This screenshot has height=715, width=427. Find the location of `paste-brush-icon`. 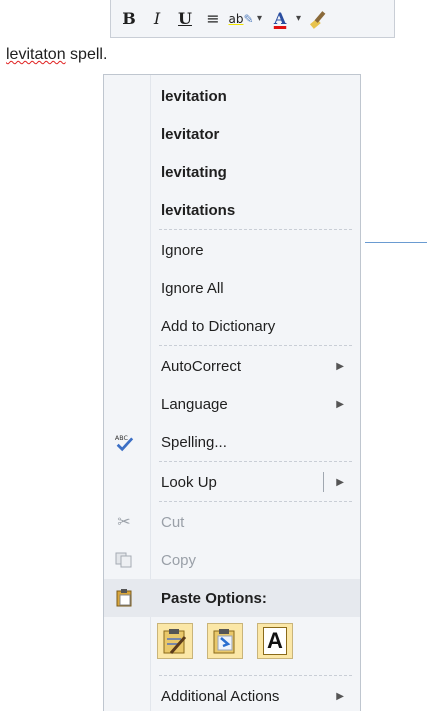

paste-brush-icon is located at coordinates (175, 641).